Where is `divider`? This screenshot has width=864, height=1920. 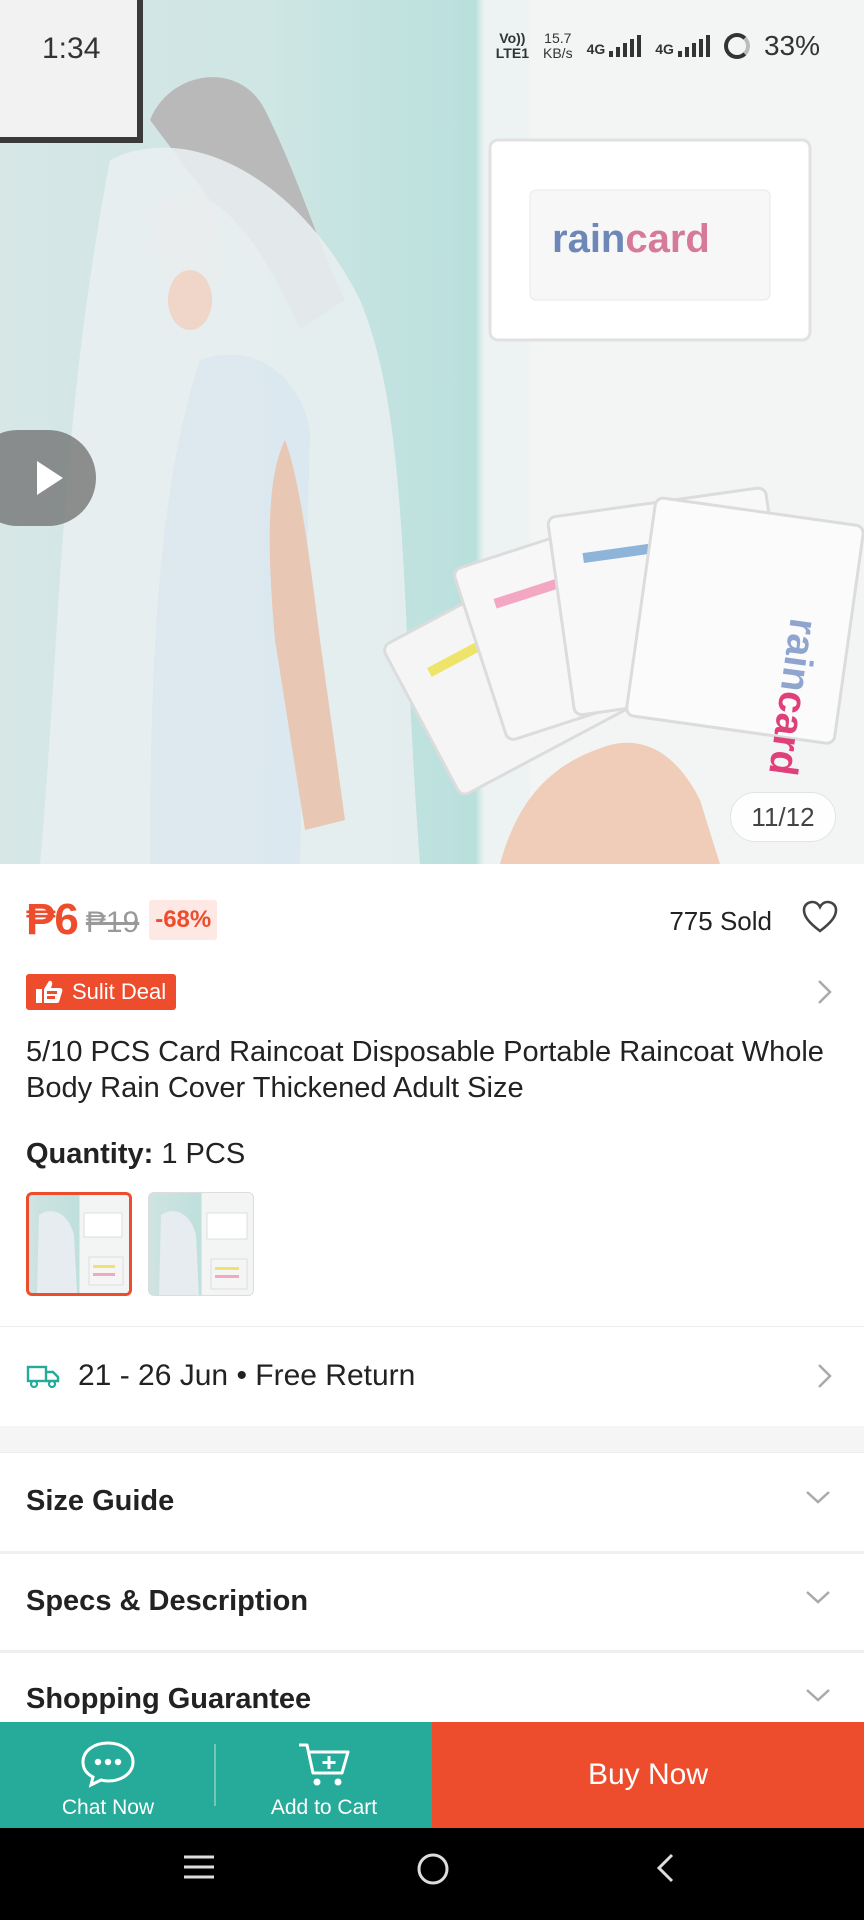 divider is located at coordinates (432, 1326).